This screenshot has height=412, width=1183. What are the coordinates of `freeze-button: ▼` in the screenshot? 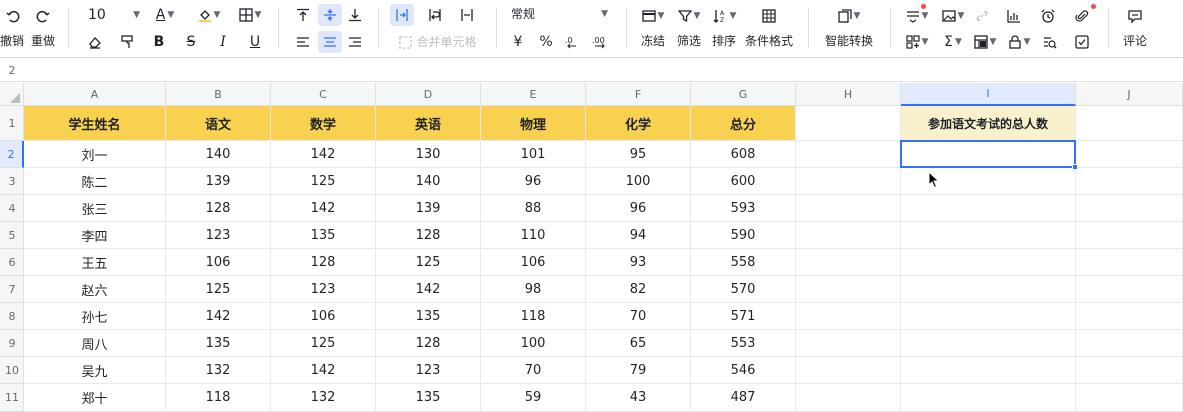 It's located at (653, 16).